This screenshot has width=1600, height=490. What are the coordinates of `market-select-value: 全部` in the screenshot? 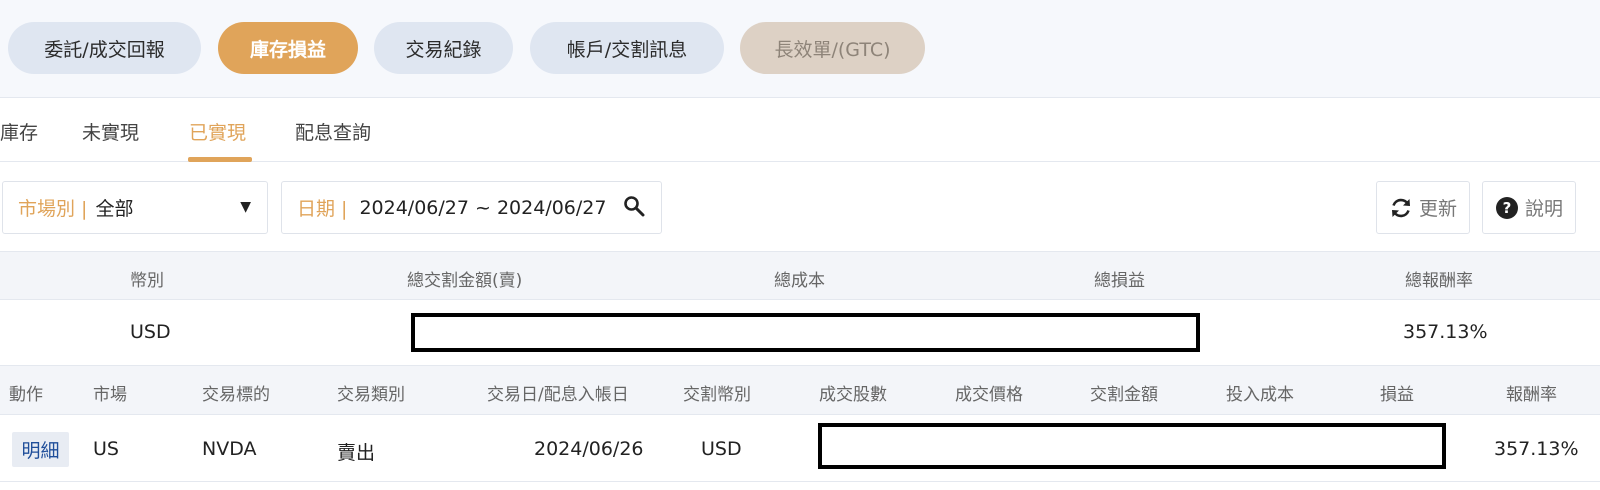 It's located at (114, 209).